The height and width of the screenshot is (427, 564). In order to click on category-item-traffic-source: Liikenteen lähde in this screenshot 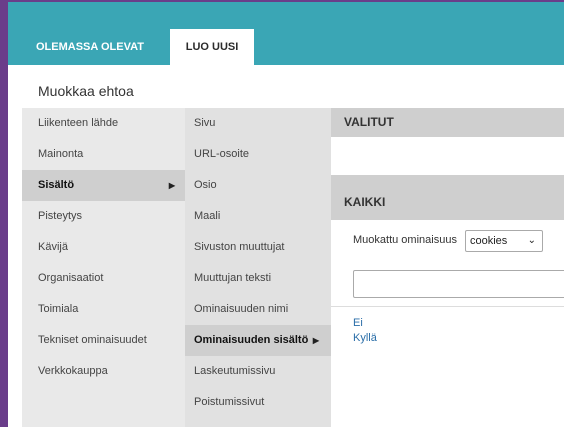, I will do `click(103, 123)`.